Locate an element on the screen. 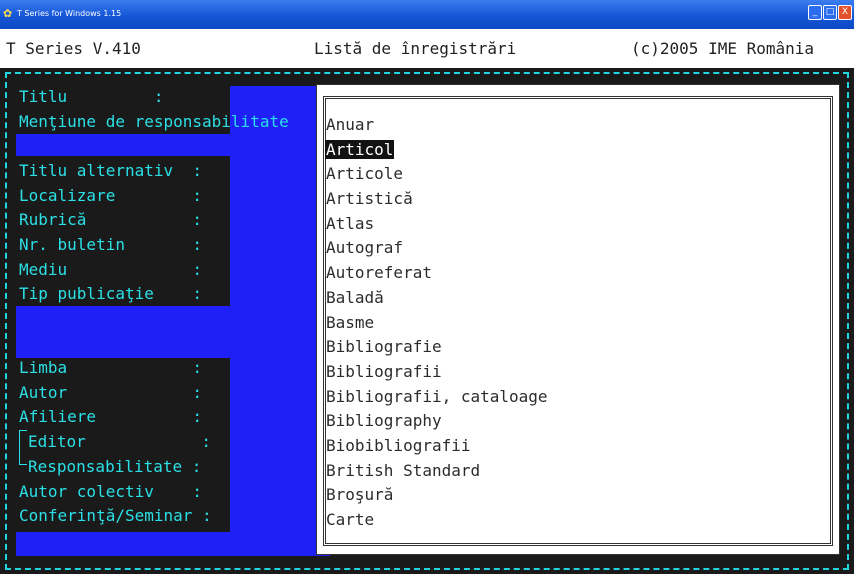  list-item-label: Biobibliografii is located at coordinates (398, 445).